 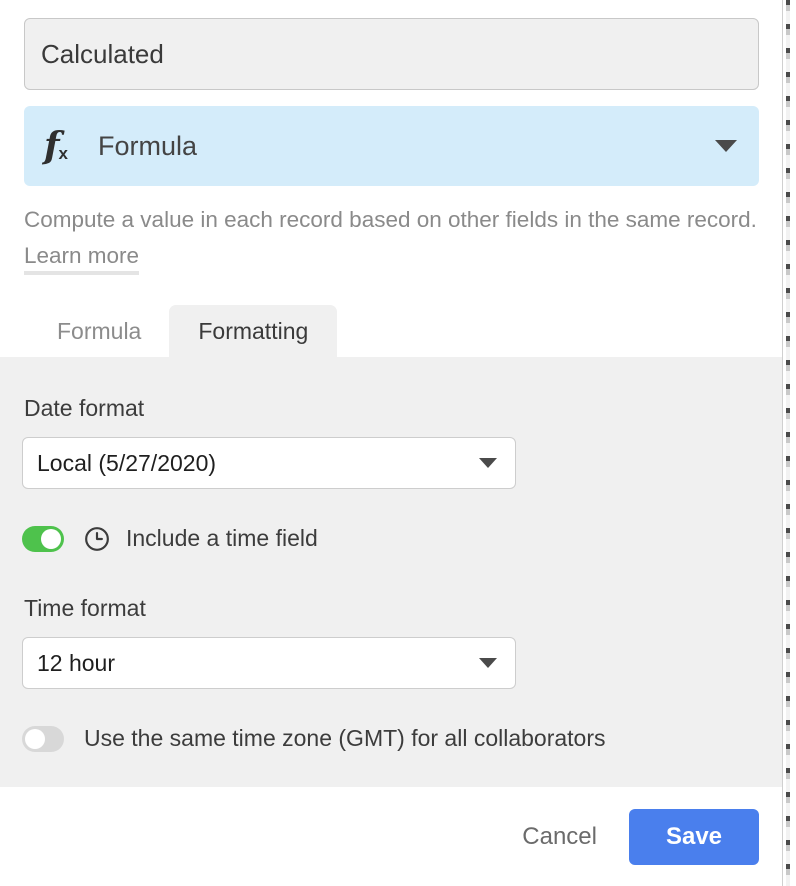 What do you see at coordinates (82, 259) in the screenshot?
I see `learn-more-link: Learn more` at bounding box center [82, 259].